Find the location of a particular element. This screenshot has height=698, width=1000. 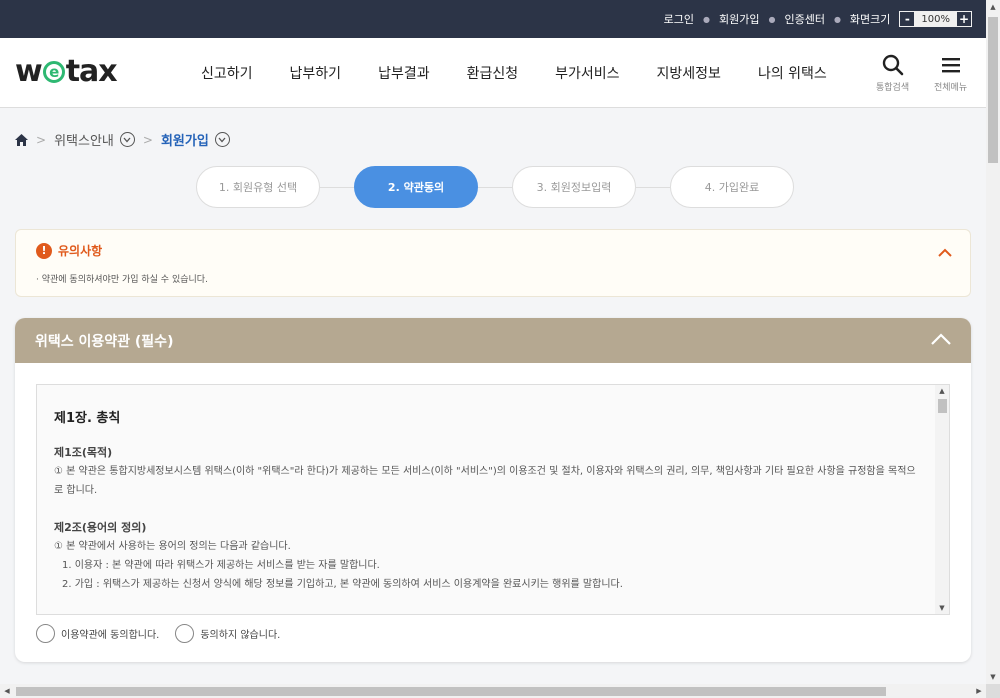

agree-label: 이용약관에 동의합니다. is located at coordinates (110, 635).